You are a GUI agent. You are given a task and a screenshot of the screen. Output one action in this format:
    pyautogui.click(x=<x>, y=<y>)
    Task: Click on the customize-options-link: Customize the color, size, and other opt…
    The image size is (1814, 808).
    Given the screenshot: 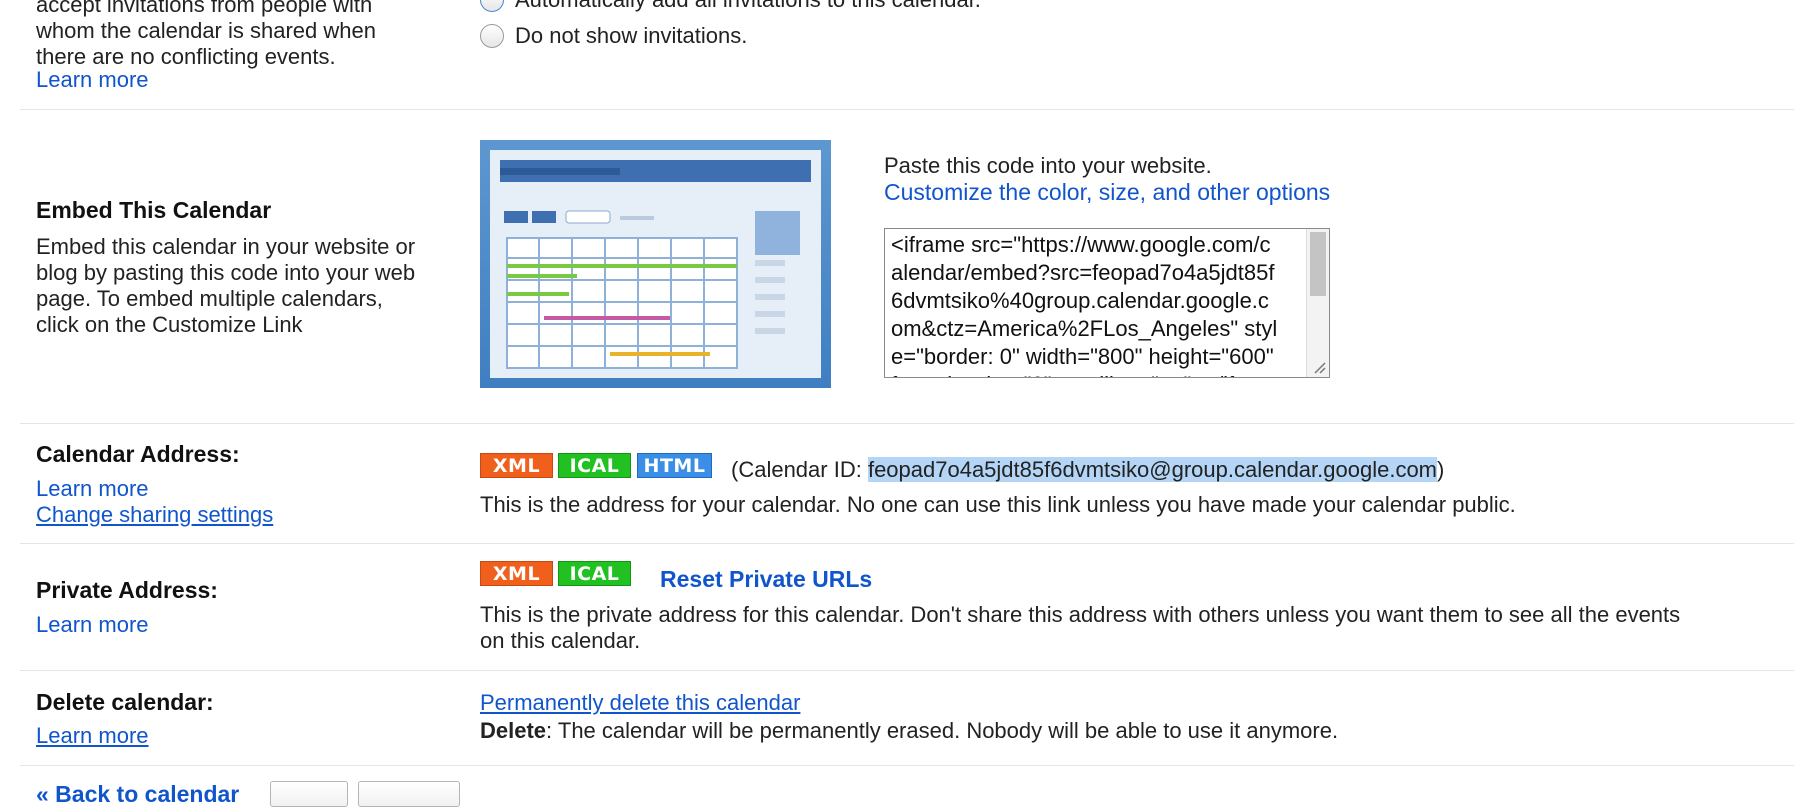 What is the action you would take?
    pyautogui.click(x=1107, y=192)
    